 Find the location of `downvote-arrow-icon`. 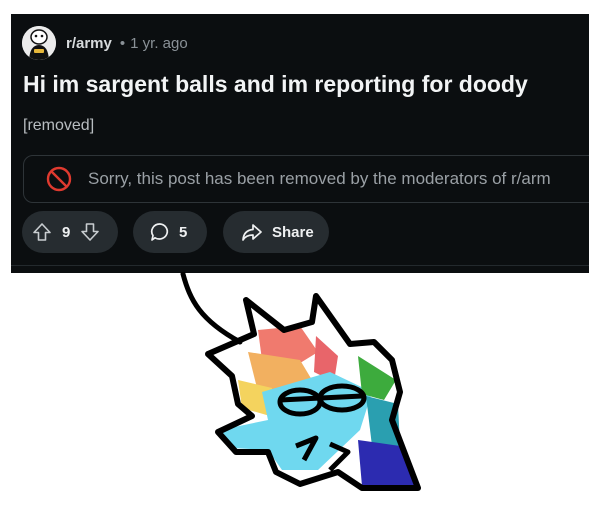

downvote-arrow-icon is located at coordinates (90, 232).